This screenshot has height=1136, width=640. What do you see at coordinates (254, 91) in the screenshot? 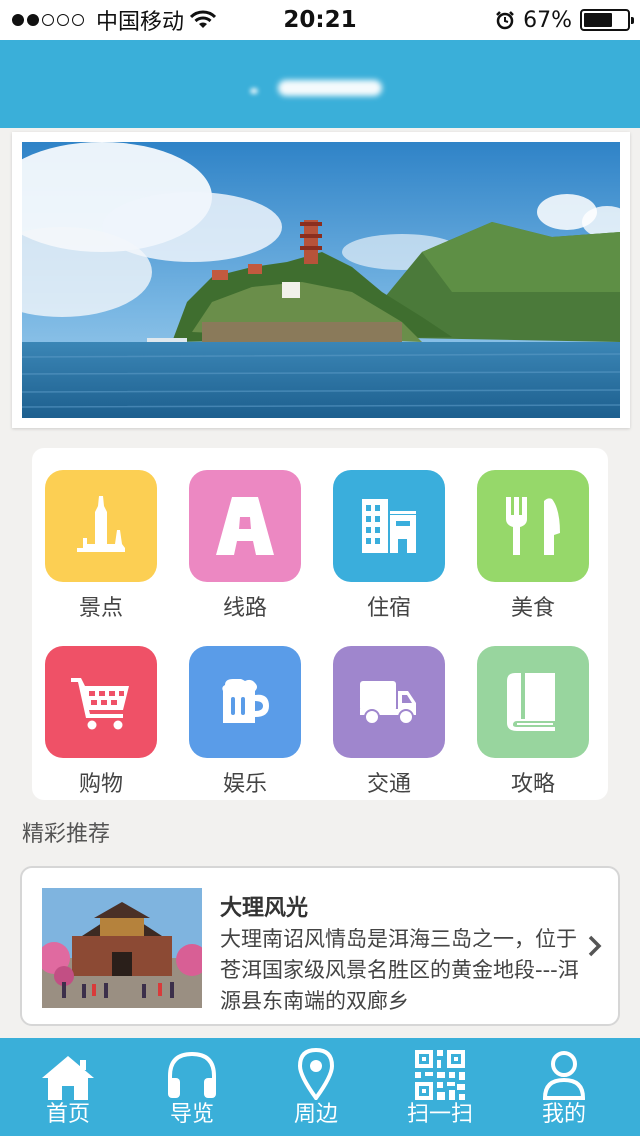
I see `title-obscured-mark` at bounding box center [254, 91].